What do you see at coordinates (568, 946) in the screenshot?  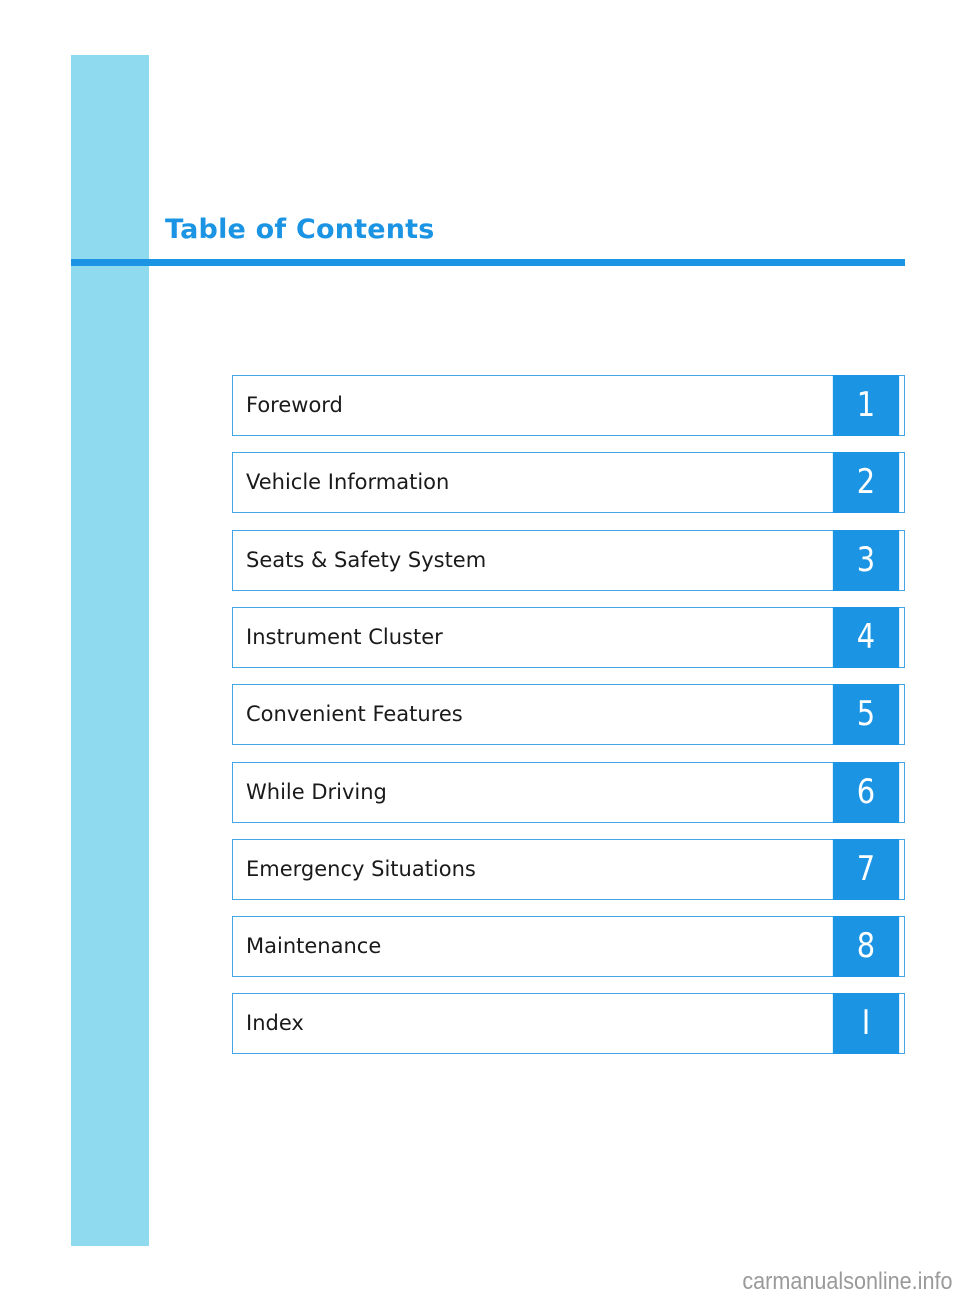 I see `toc-item-maintenance: Maintenance 8` at bounding box center [568, 946].